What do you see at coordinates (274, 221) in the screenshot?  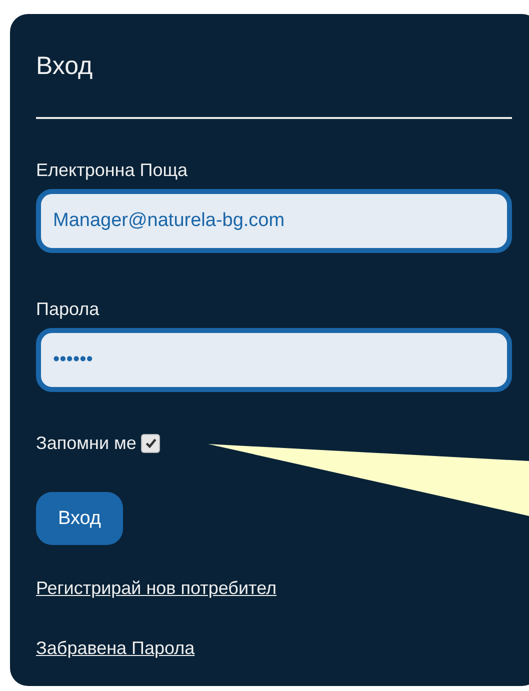 I see `input-field: Manager@naturela-bg.com` at bounding box center [274, 221].